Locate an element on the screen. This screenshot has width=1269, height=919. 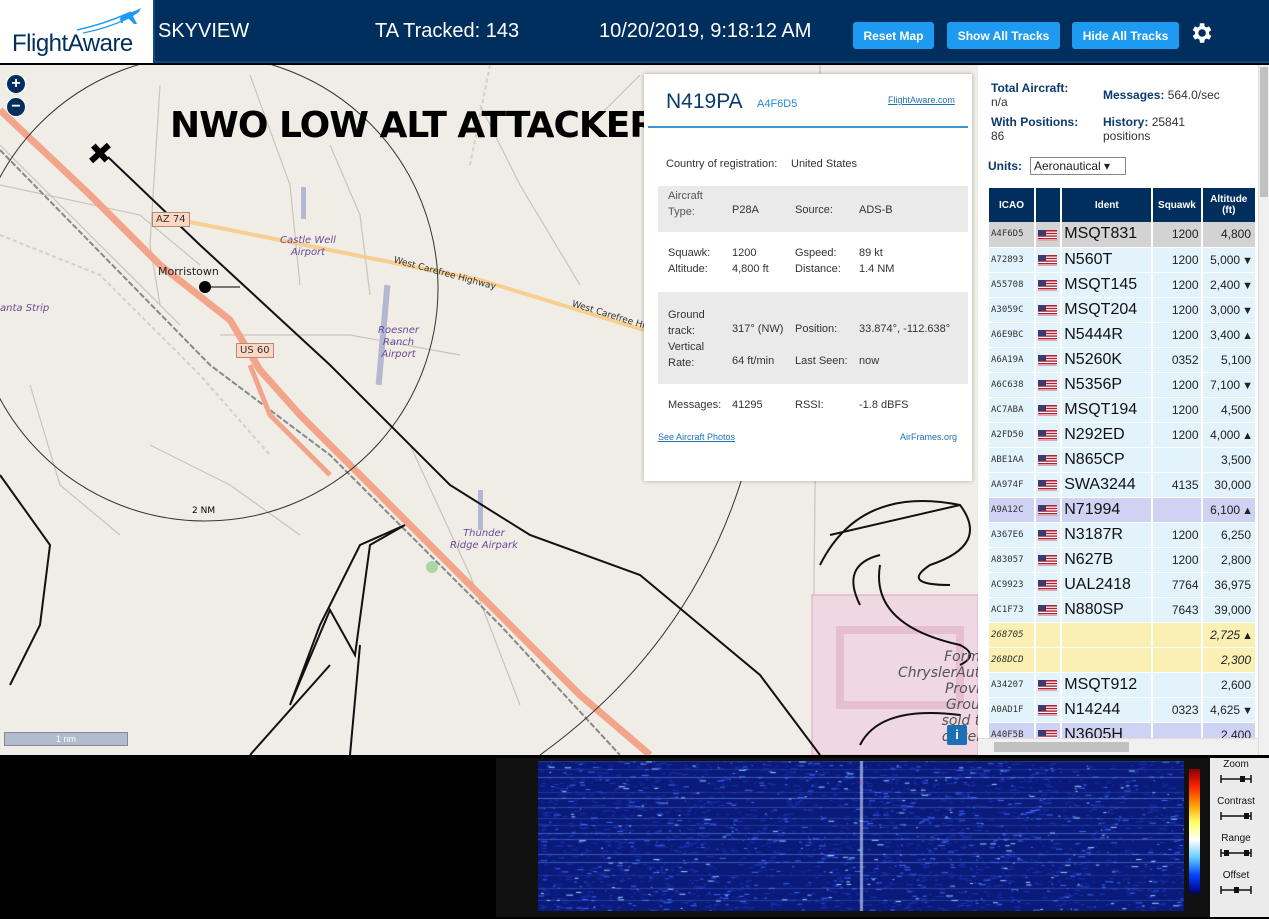
waterfall-display is located at coordinates (861, 836).